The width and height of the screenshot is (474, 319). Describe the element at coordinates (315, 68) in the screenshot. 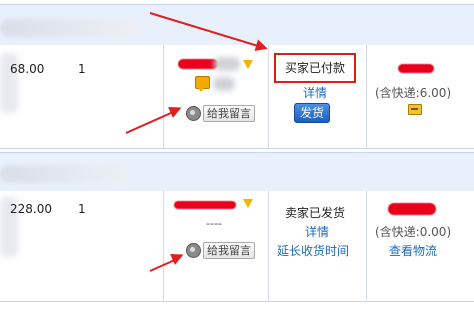

I see `order-status: 买家已付款` at that location.